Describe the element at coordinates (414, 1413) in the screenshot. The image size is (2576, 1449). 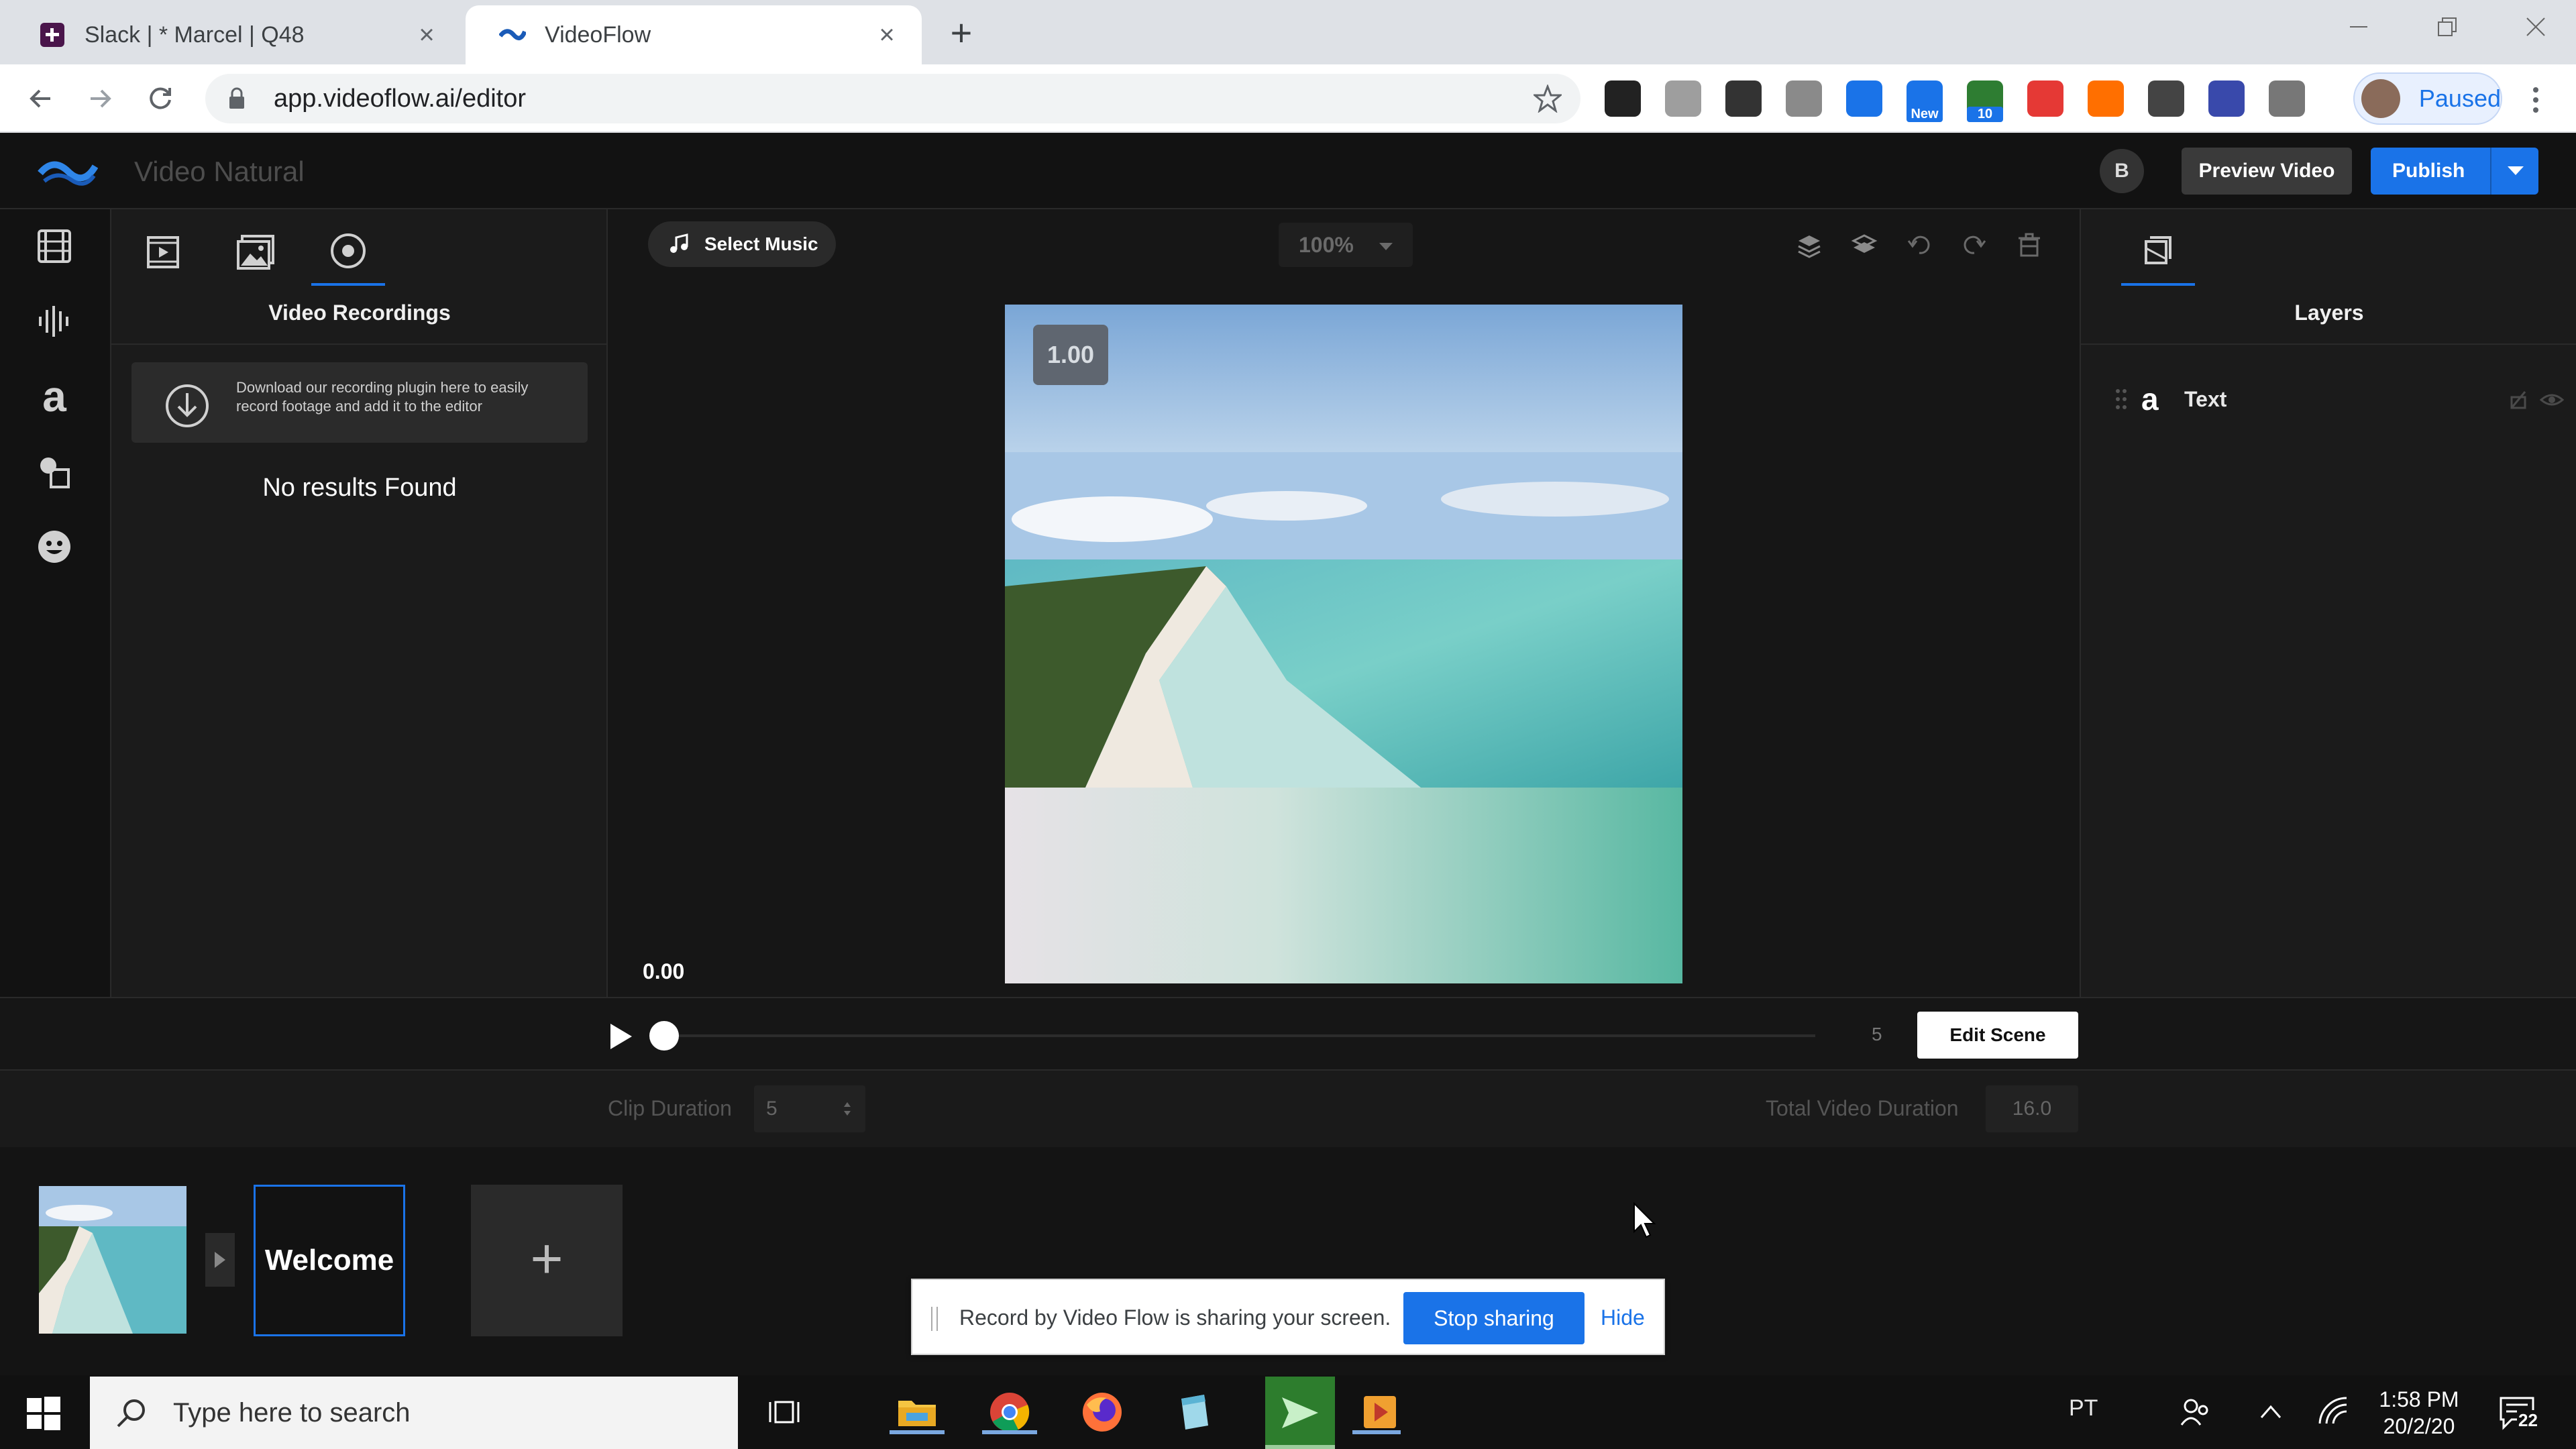
I see `taskbar-search: Type here to search` at that location.